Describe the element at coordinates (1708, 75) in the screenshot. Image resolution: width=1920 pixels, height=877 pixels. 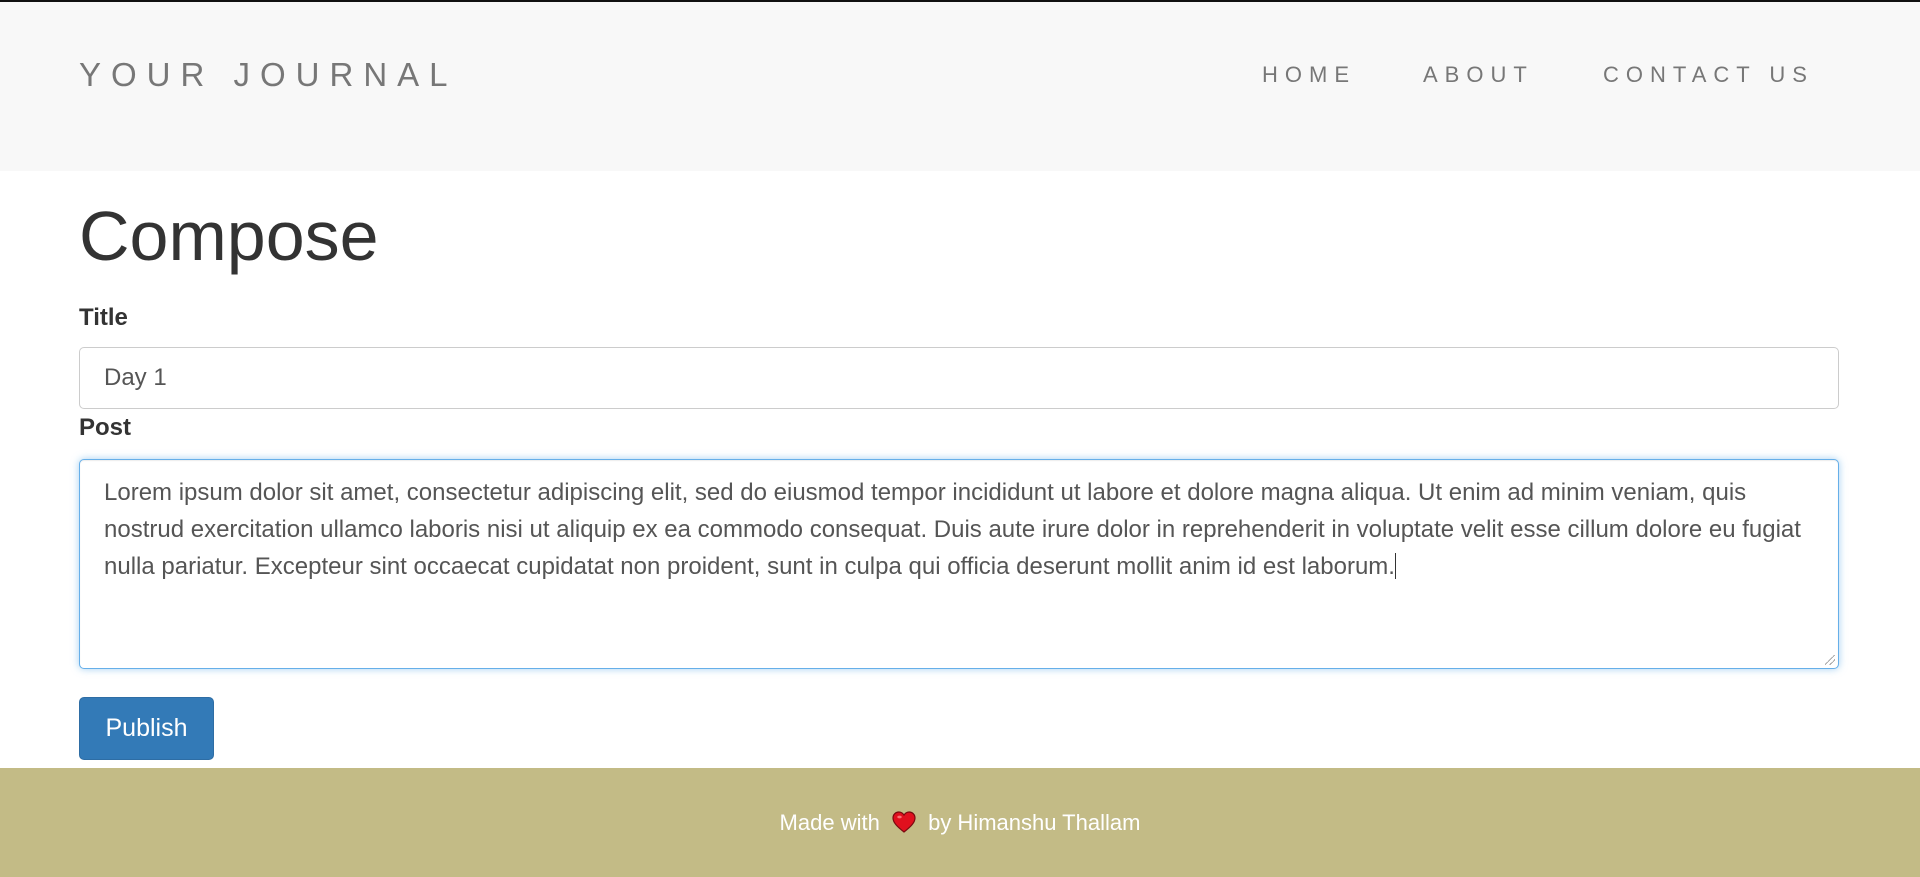
I see `nav-item-contact-us: CONTACT US` at that location.